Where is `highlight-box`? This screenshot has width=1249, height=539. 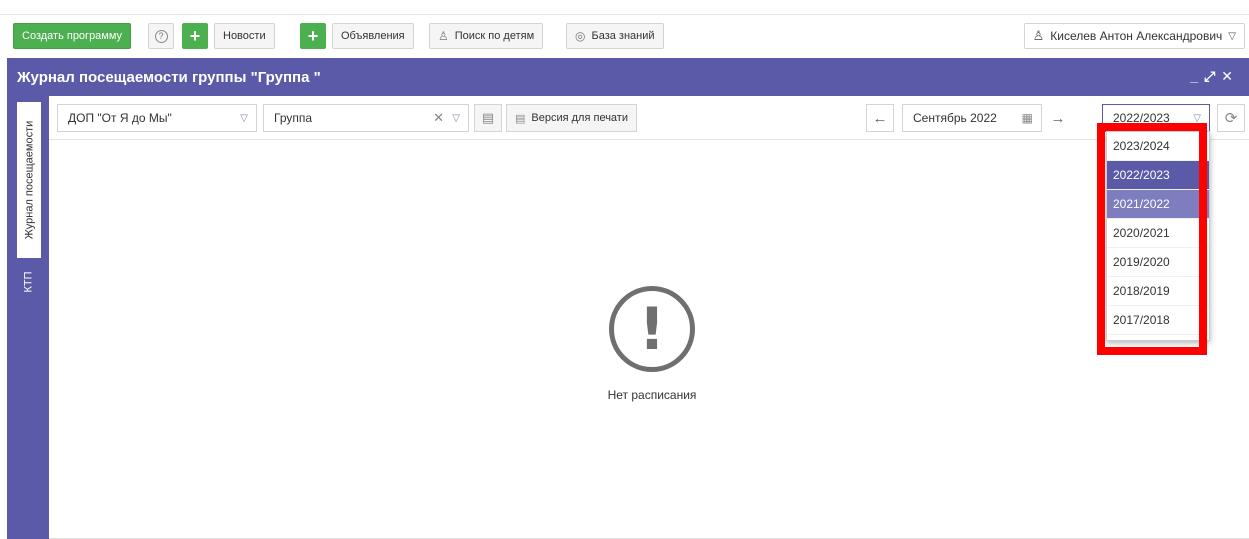 highlight-box is located at coordinates (1152, 239).